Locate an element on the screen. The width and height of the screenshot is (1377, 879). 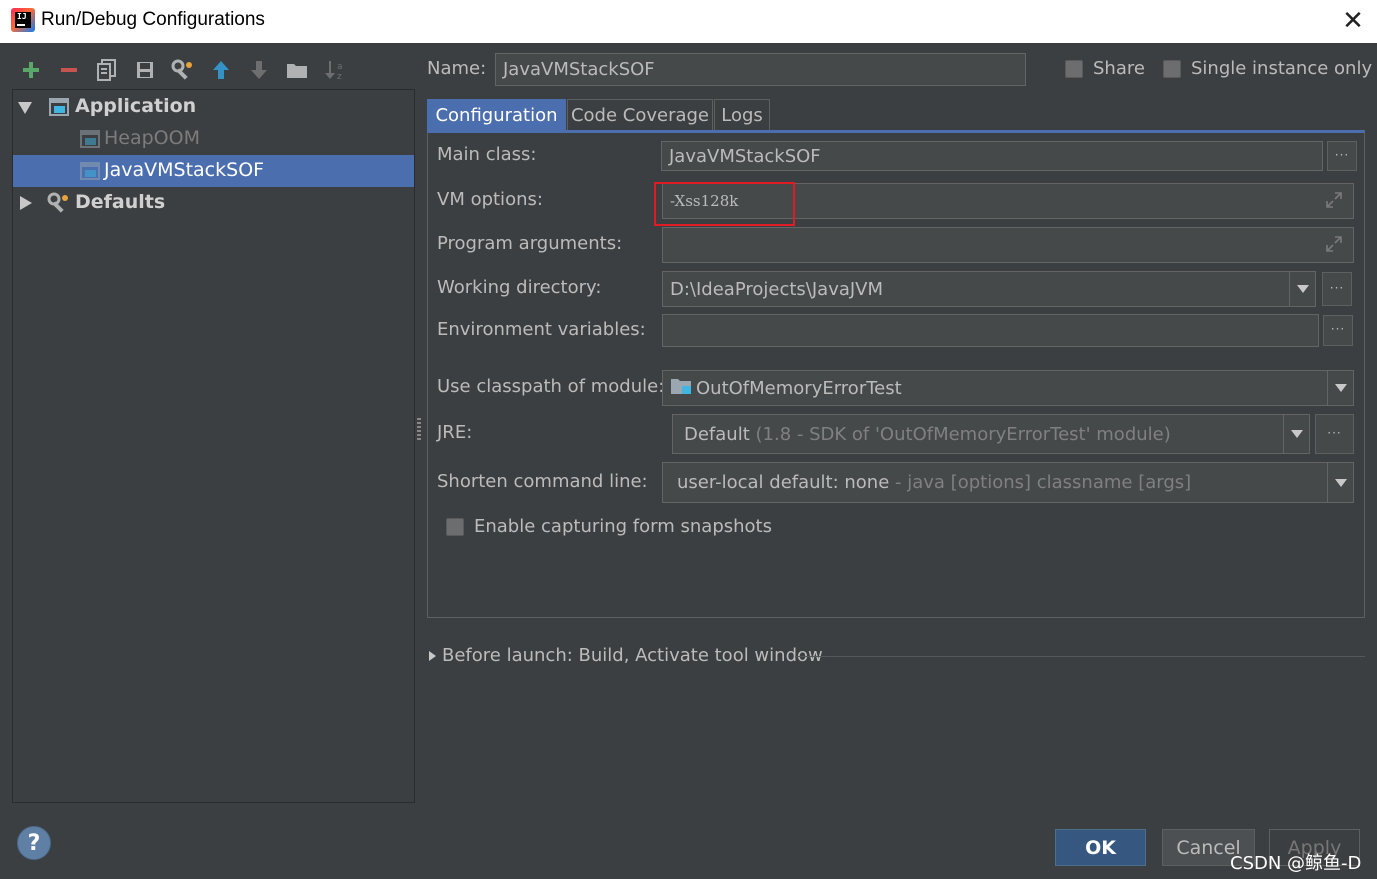
program-arguments-input is located at coordinates (1008, 245).